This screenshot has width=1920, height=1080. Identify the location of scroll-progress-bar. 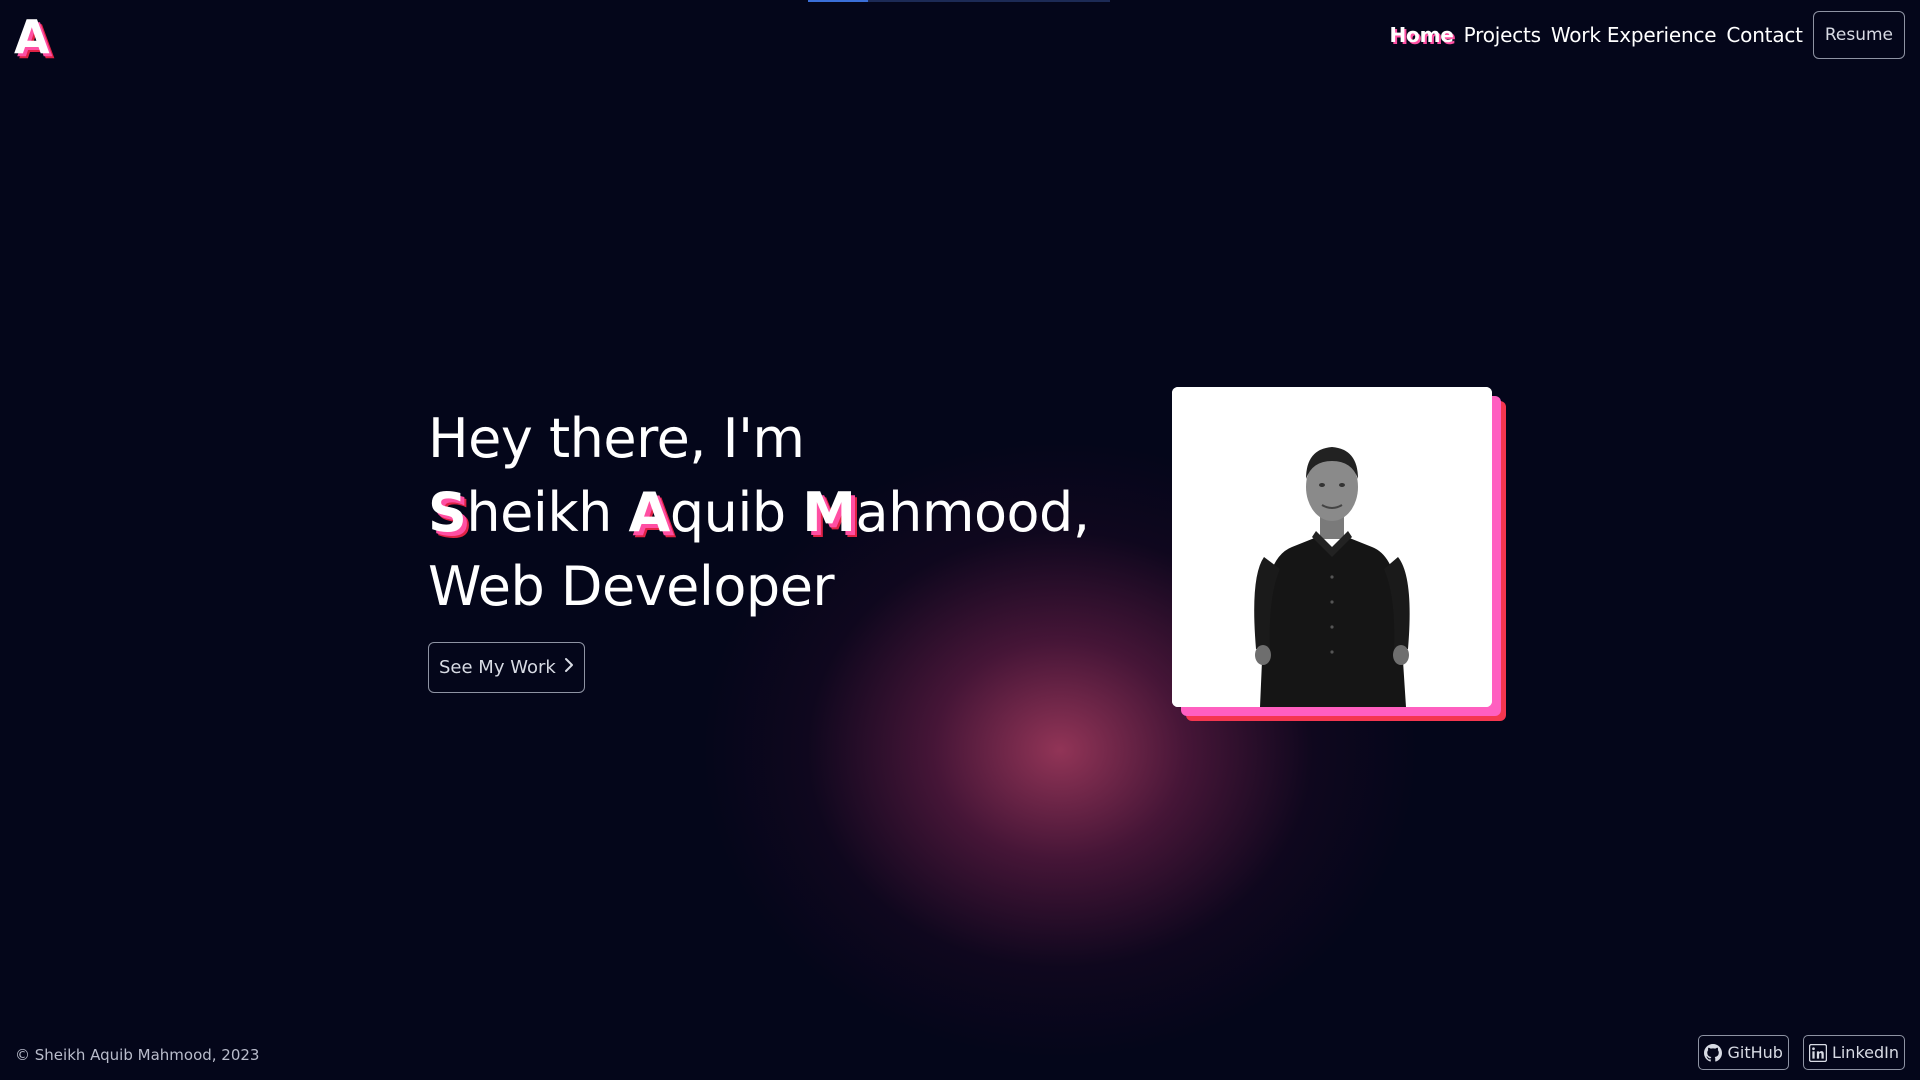
(959, 1).